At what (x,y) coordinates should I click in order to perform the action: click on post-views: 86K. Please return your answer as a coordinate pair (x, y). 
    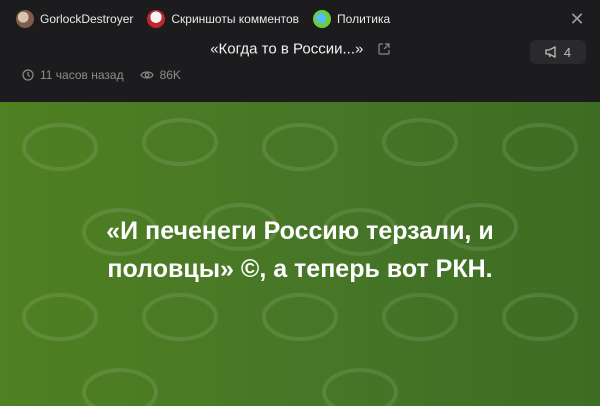
    Looking at the image, I should click on (160, 75).